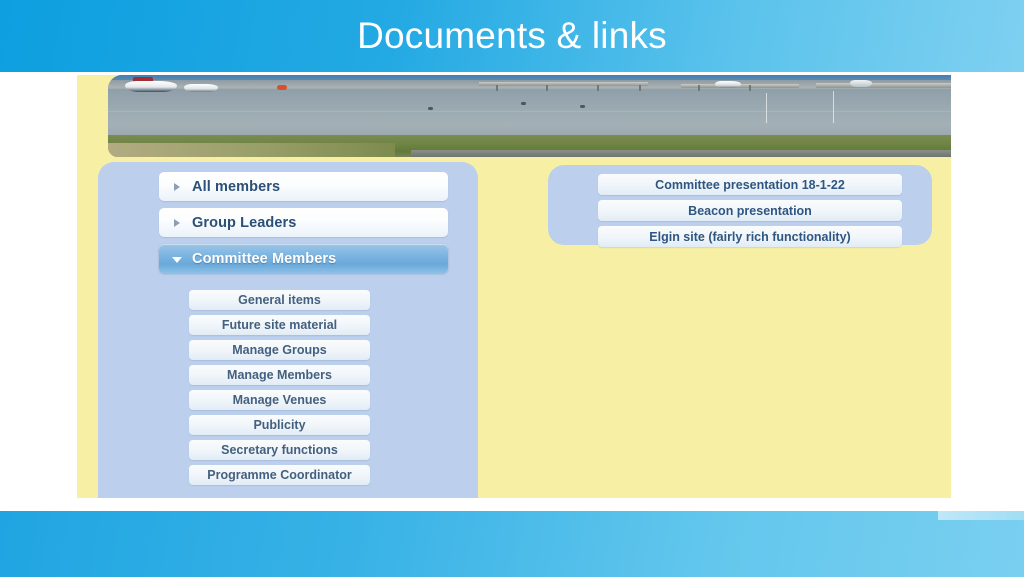  Describe the element at coordinates (303, 222) in the screenshot. I see `nav-item-group-leaders: Group Leaders` at that location.